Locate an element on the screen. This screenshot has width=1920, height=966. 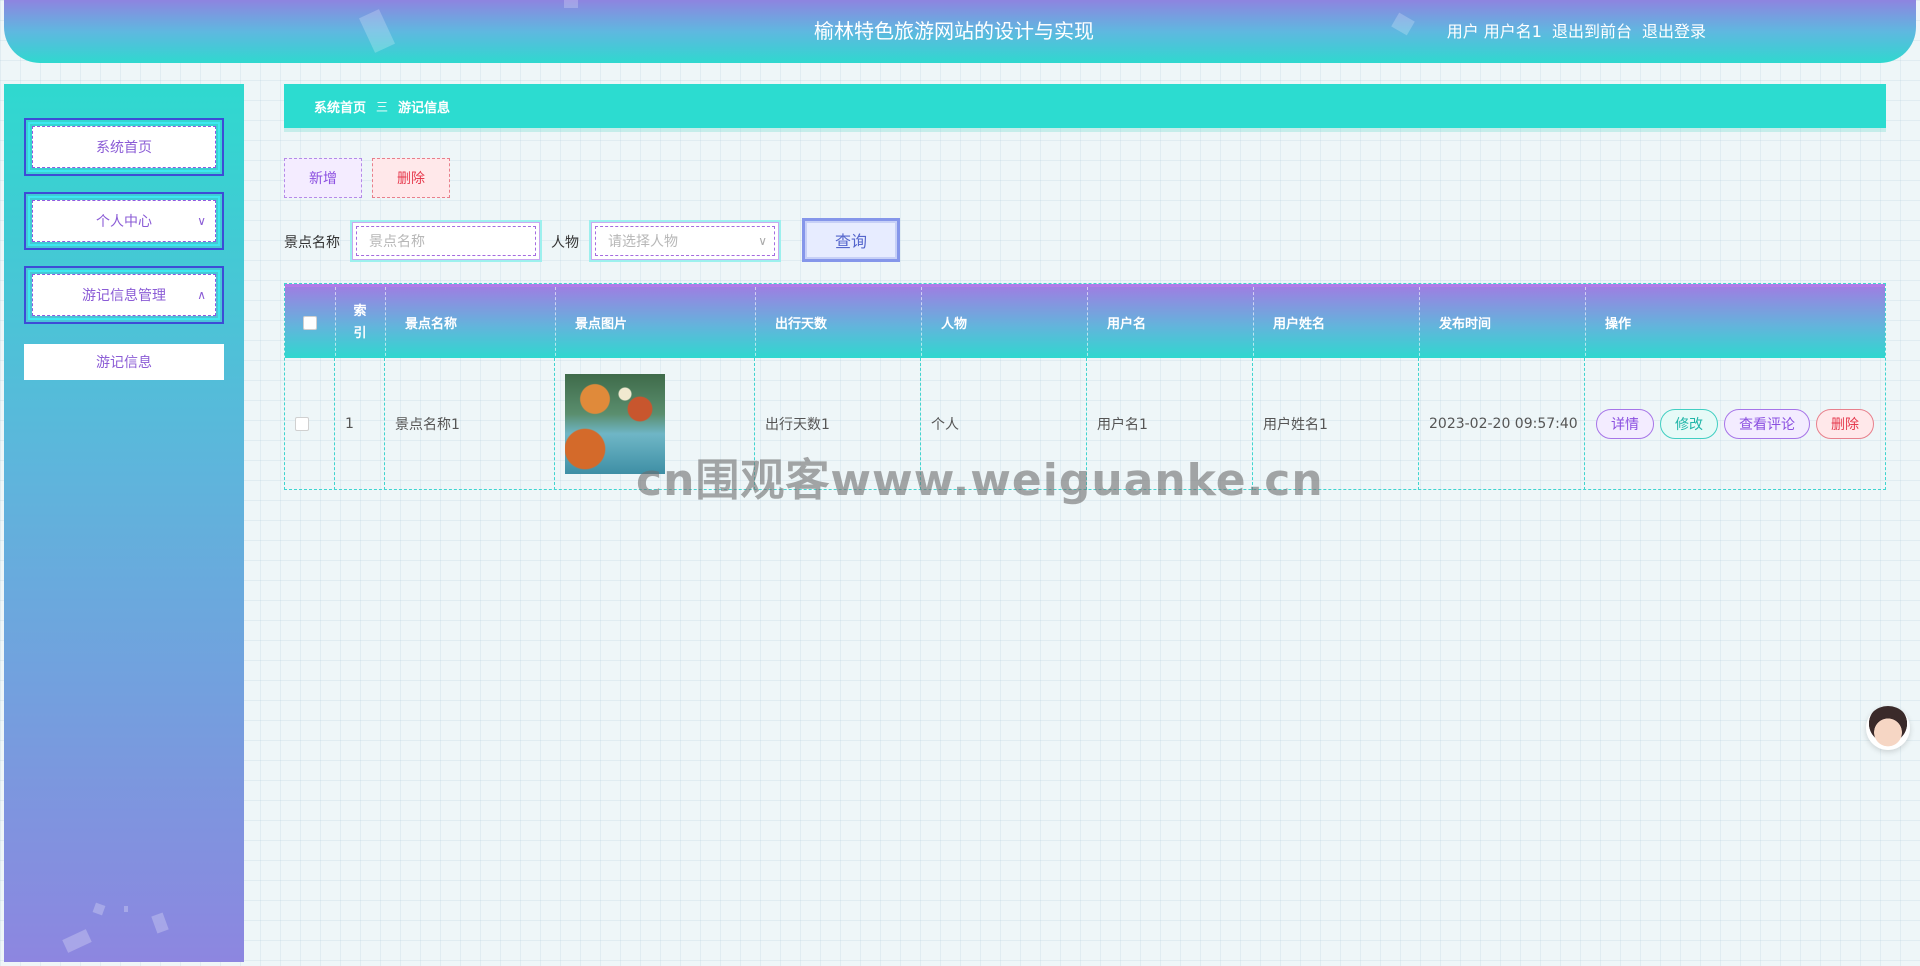
select-all-cell is located at coordinates (310, 322).